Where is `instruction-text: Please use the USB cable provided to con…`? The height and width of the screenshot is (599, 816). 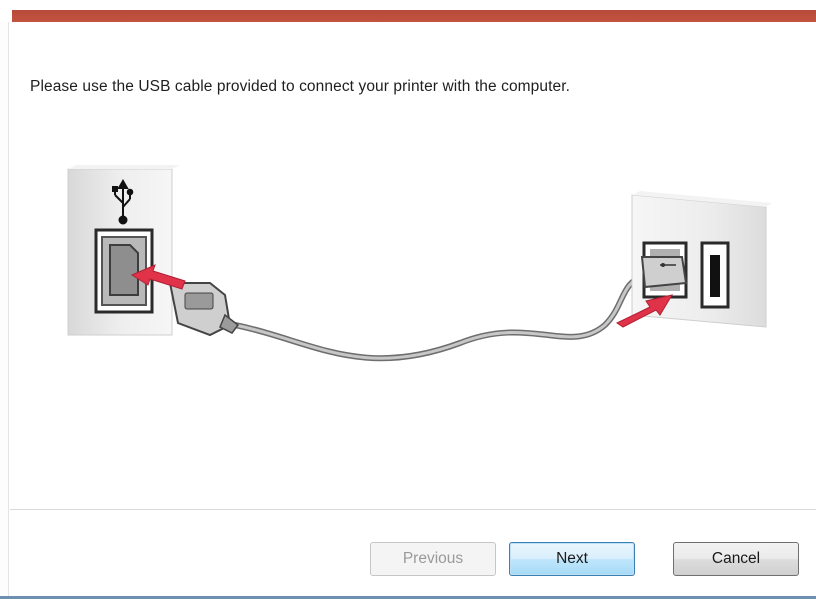
instruction-text: Please use the USB cable provided to con… is located at coordinates (300, 86).